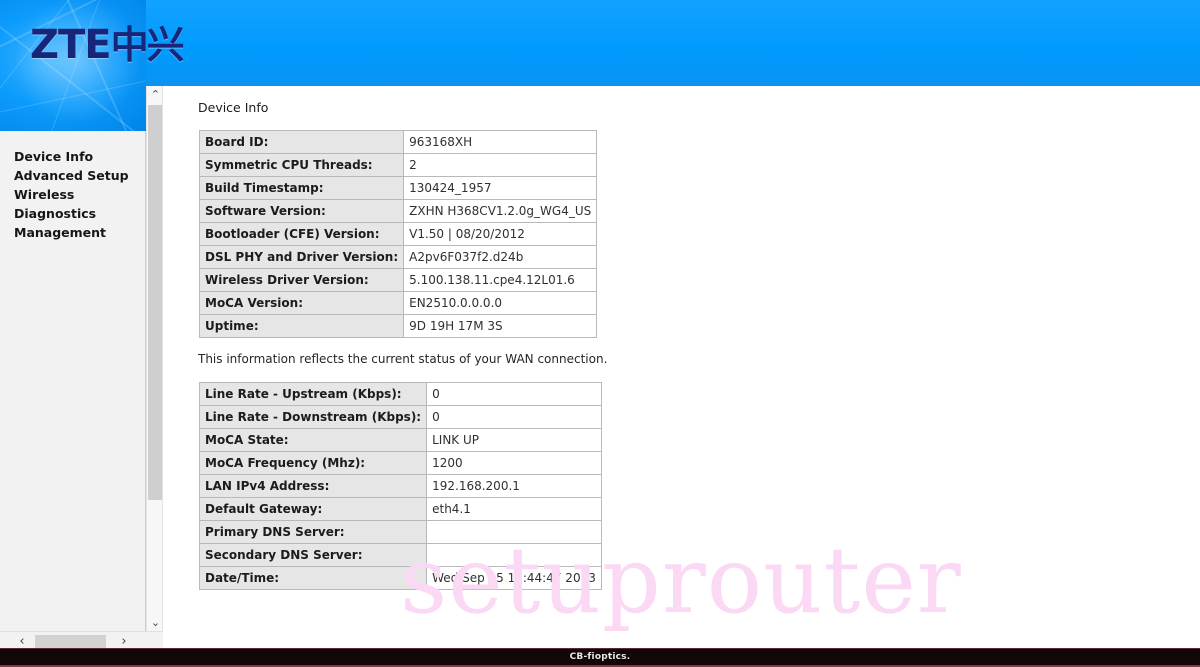 The width and height of the screenshot is (1200, 667). I want to click on row-label: Line Rate - Downstream (Kbps):, so click(313, 417).